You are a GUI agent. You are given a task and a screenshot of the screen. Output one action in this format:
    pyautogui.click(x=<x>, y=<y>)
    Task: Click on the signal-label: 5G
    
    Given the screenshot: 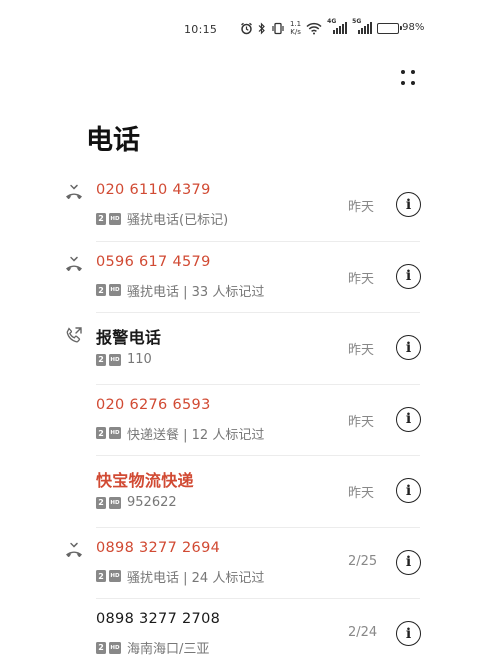 What is the action you would take?
    pyautogui.click(x=357, y=21)
    